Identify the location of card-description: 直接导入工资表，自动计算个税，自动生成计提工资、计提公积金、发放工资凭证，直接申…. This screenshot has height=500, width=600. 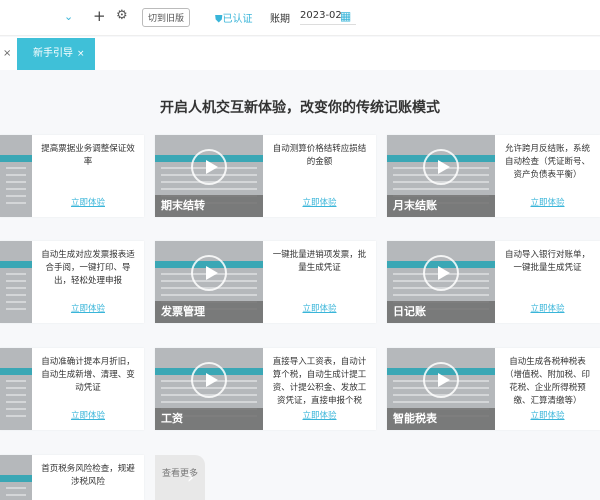
(319, 381).